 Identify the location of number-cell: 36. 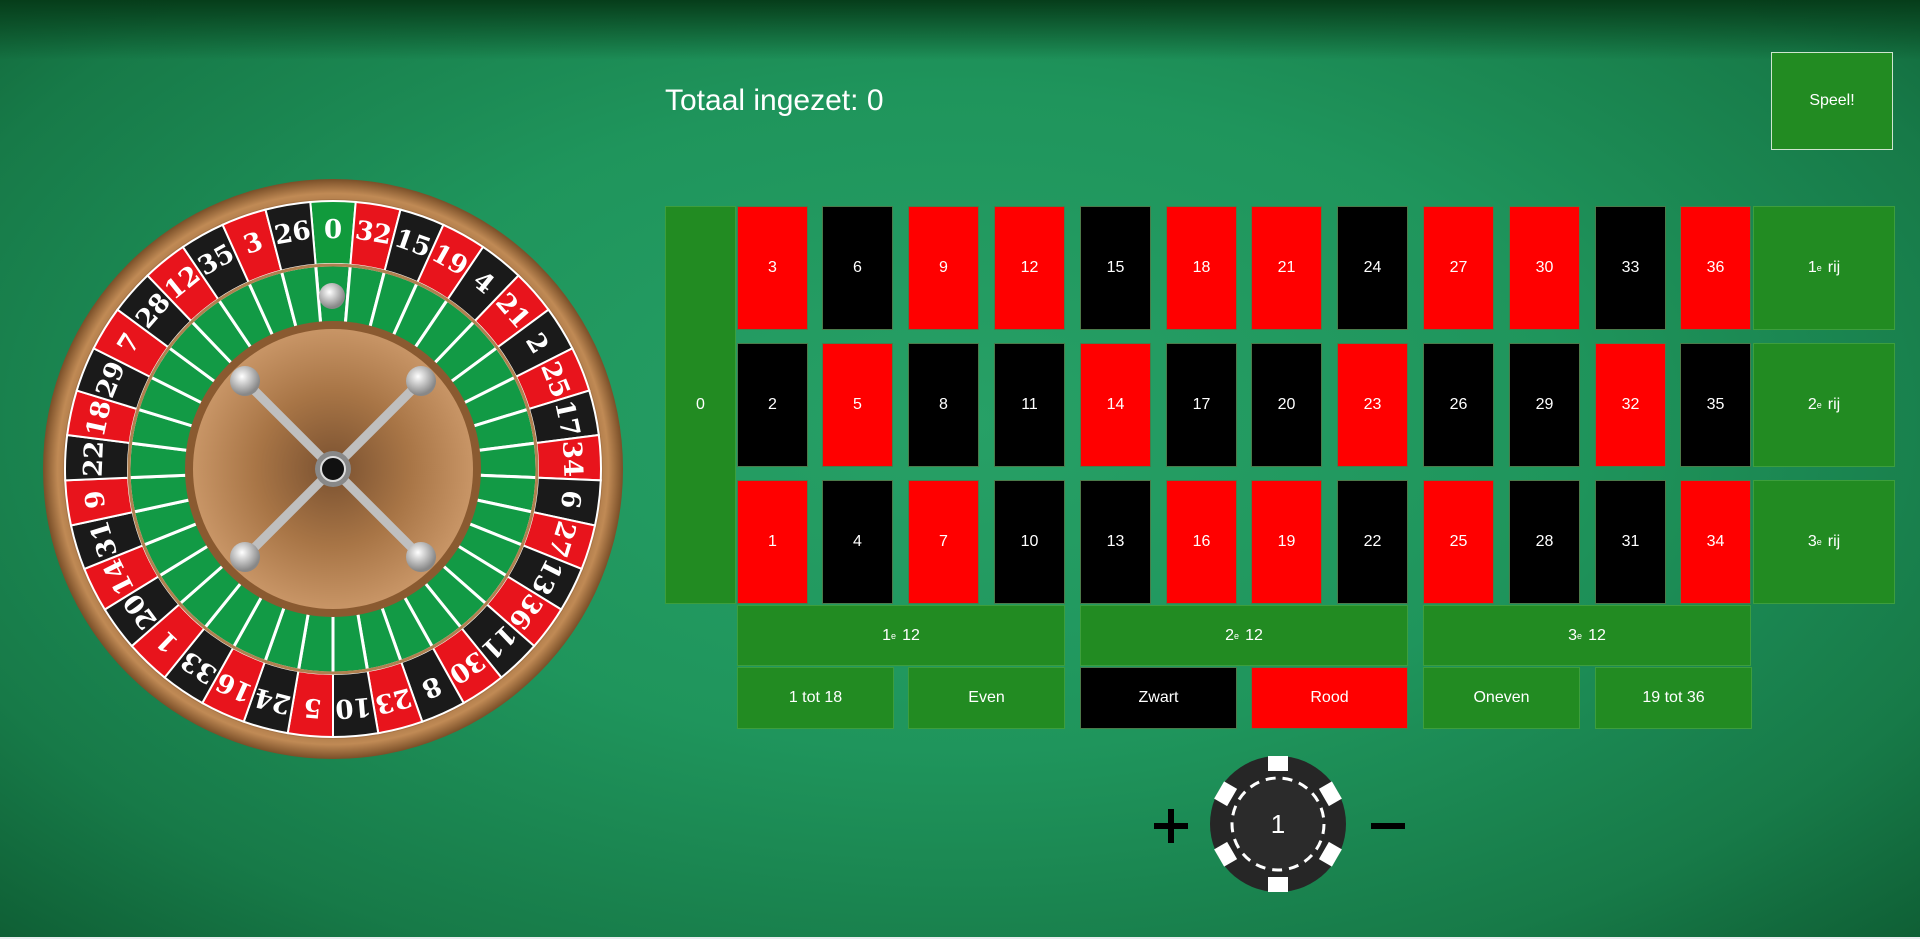
(1715, 268).